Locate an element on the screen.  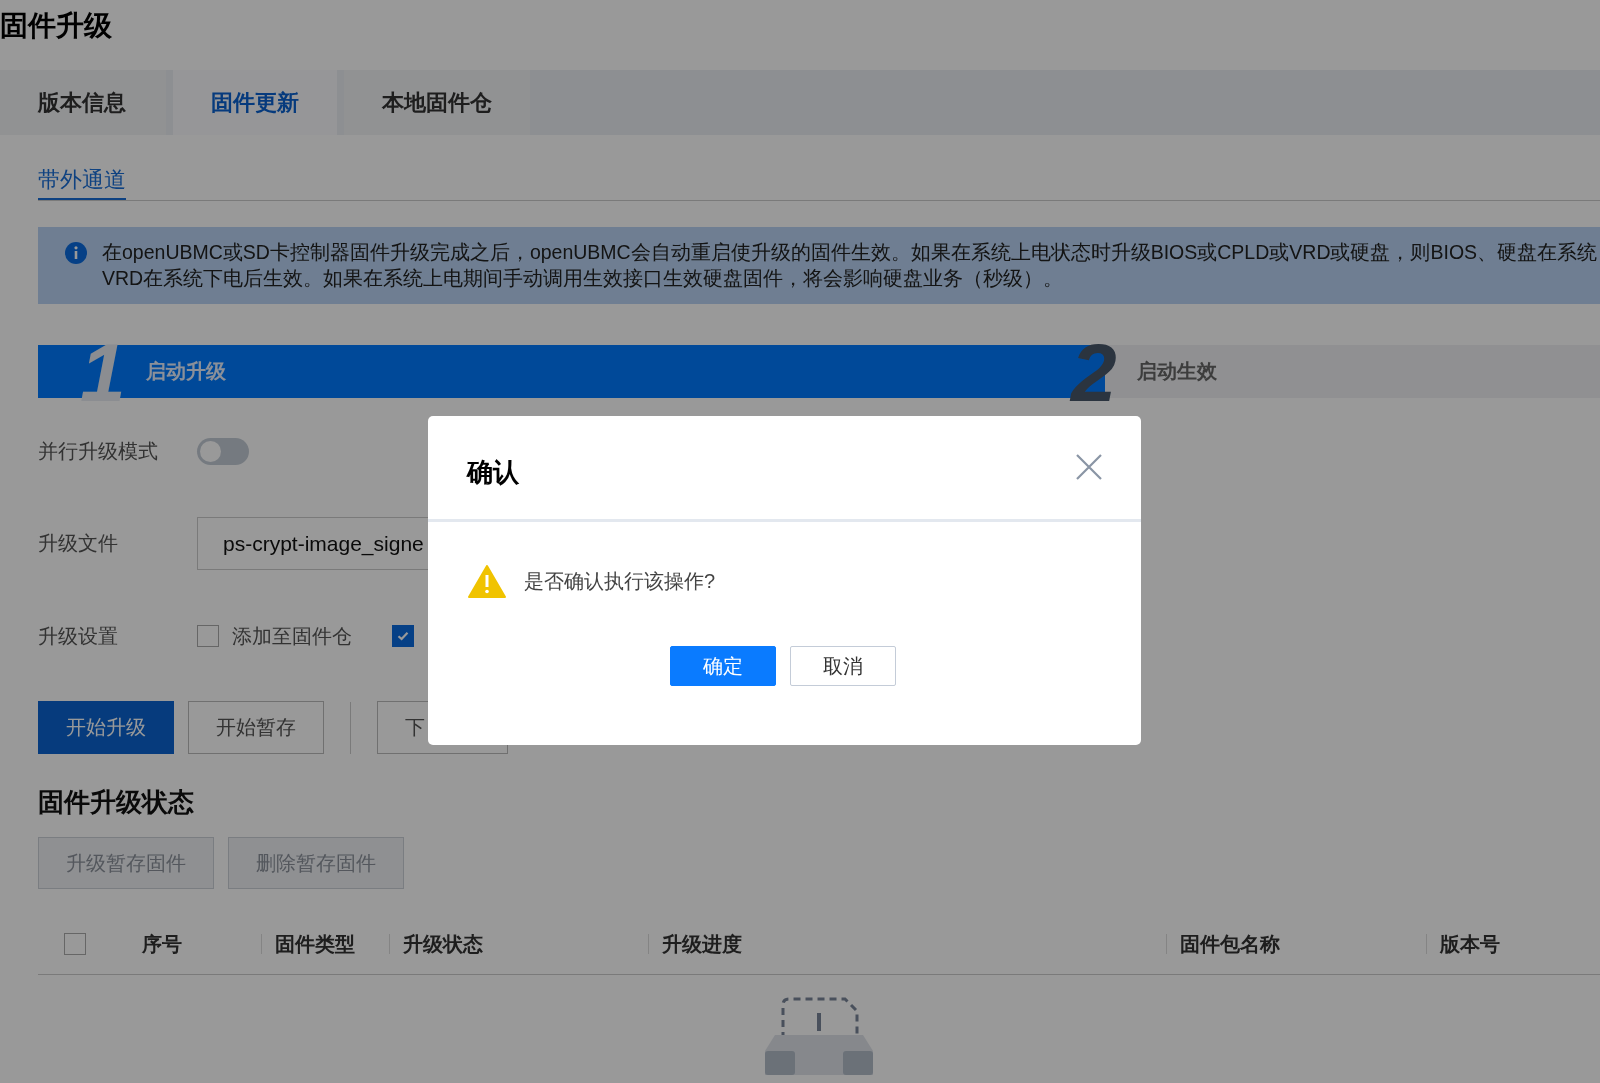
tab: 版本信息 is located at coordinates (83, 102).